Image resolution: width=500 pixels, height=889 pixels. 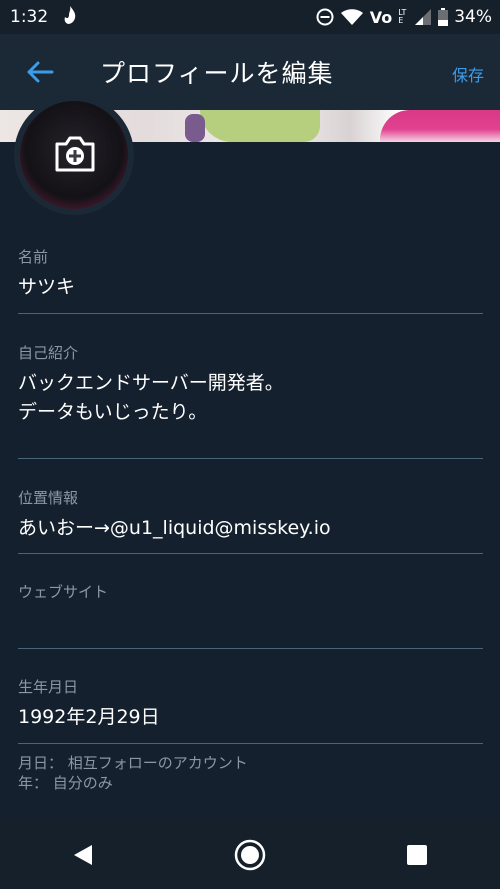 I want to click on arrow-left-icon, so click(x=40, y=72).